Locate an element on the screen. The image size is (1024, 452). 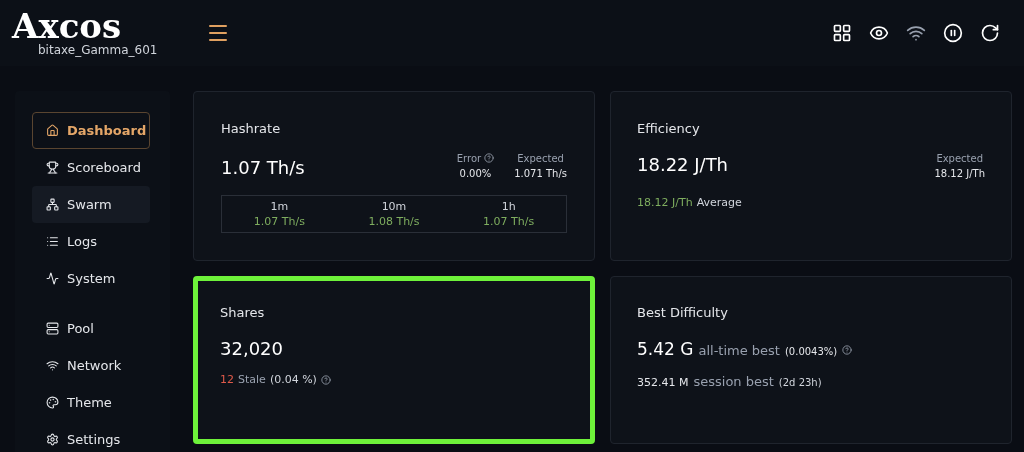
palette-icon is located at coordinates (52, 402).